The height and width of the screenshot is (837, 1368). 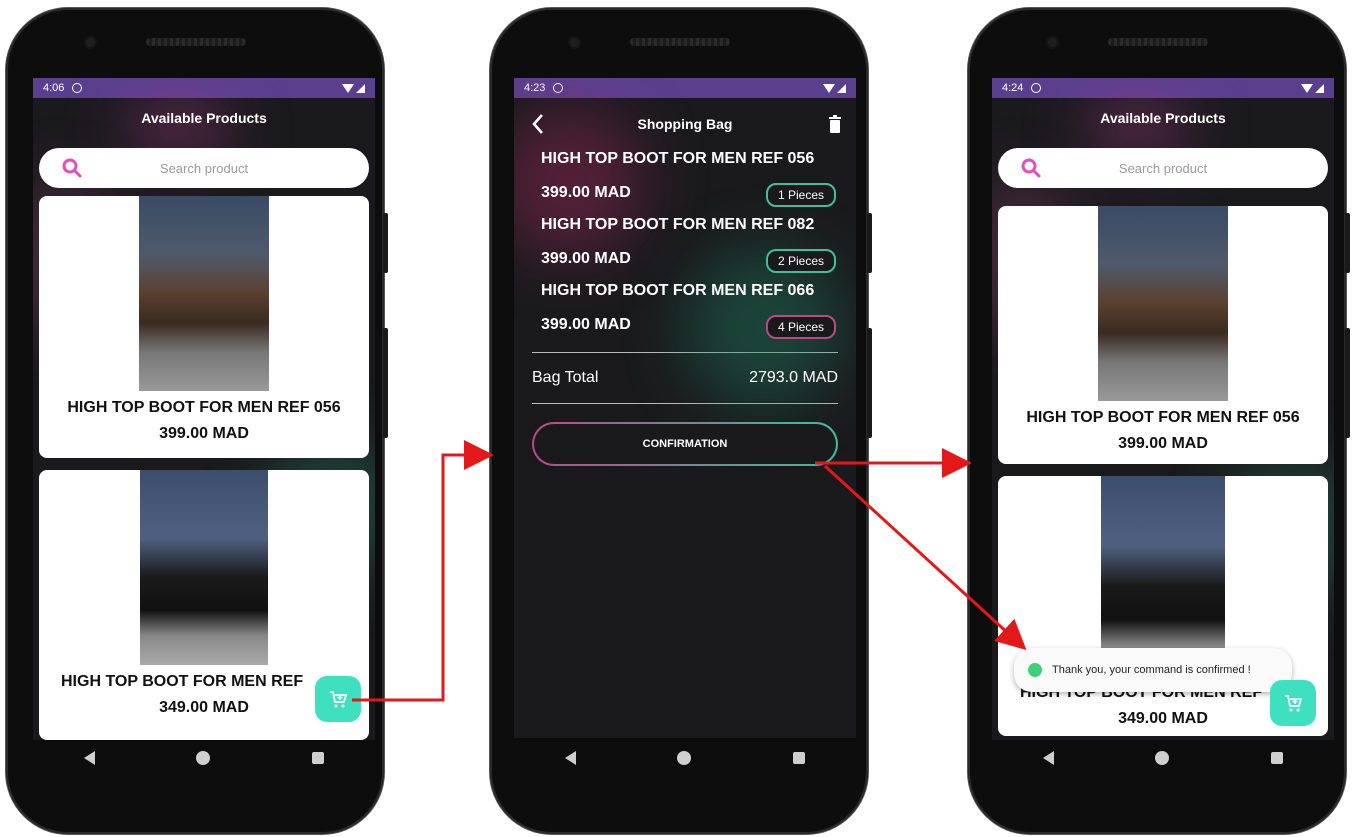 I want to click on page-title: Shopping Bag, so click(x=685, y=124).